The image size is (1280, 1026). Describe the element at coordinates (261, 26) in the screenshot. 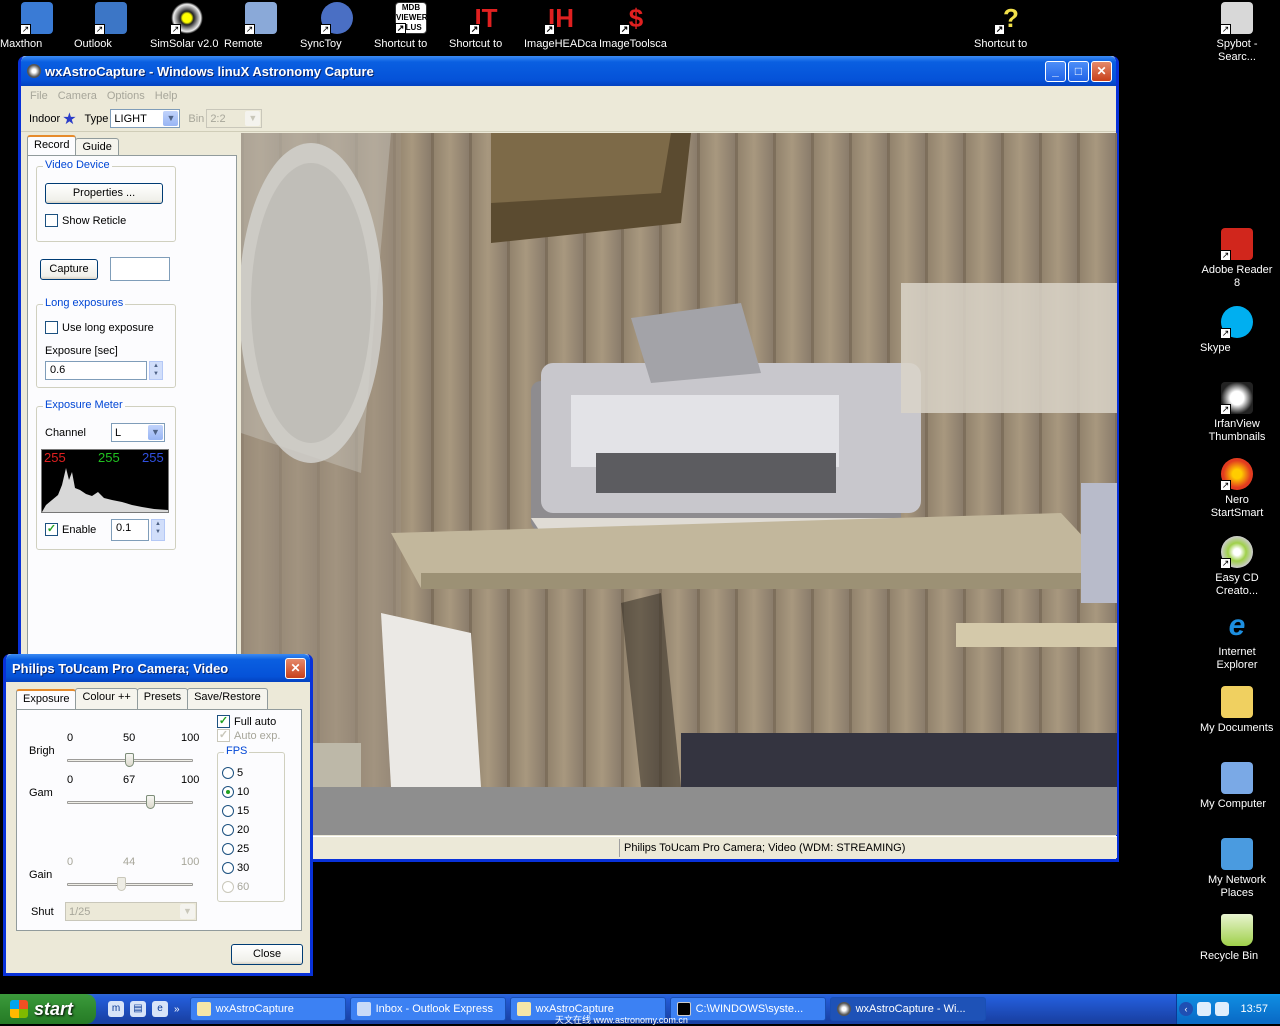

I see `desktop-icon-remote: ↗ Remote` at that location.